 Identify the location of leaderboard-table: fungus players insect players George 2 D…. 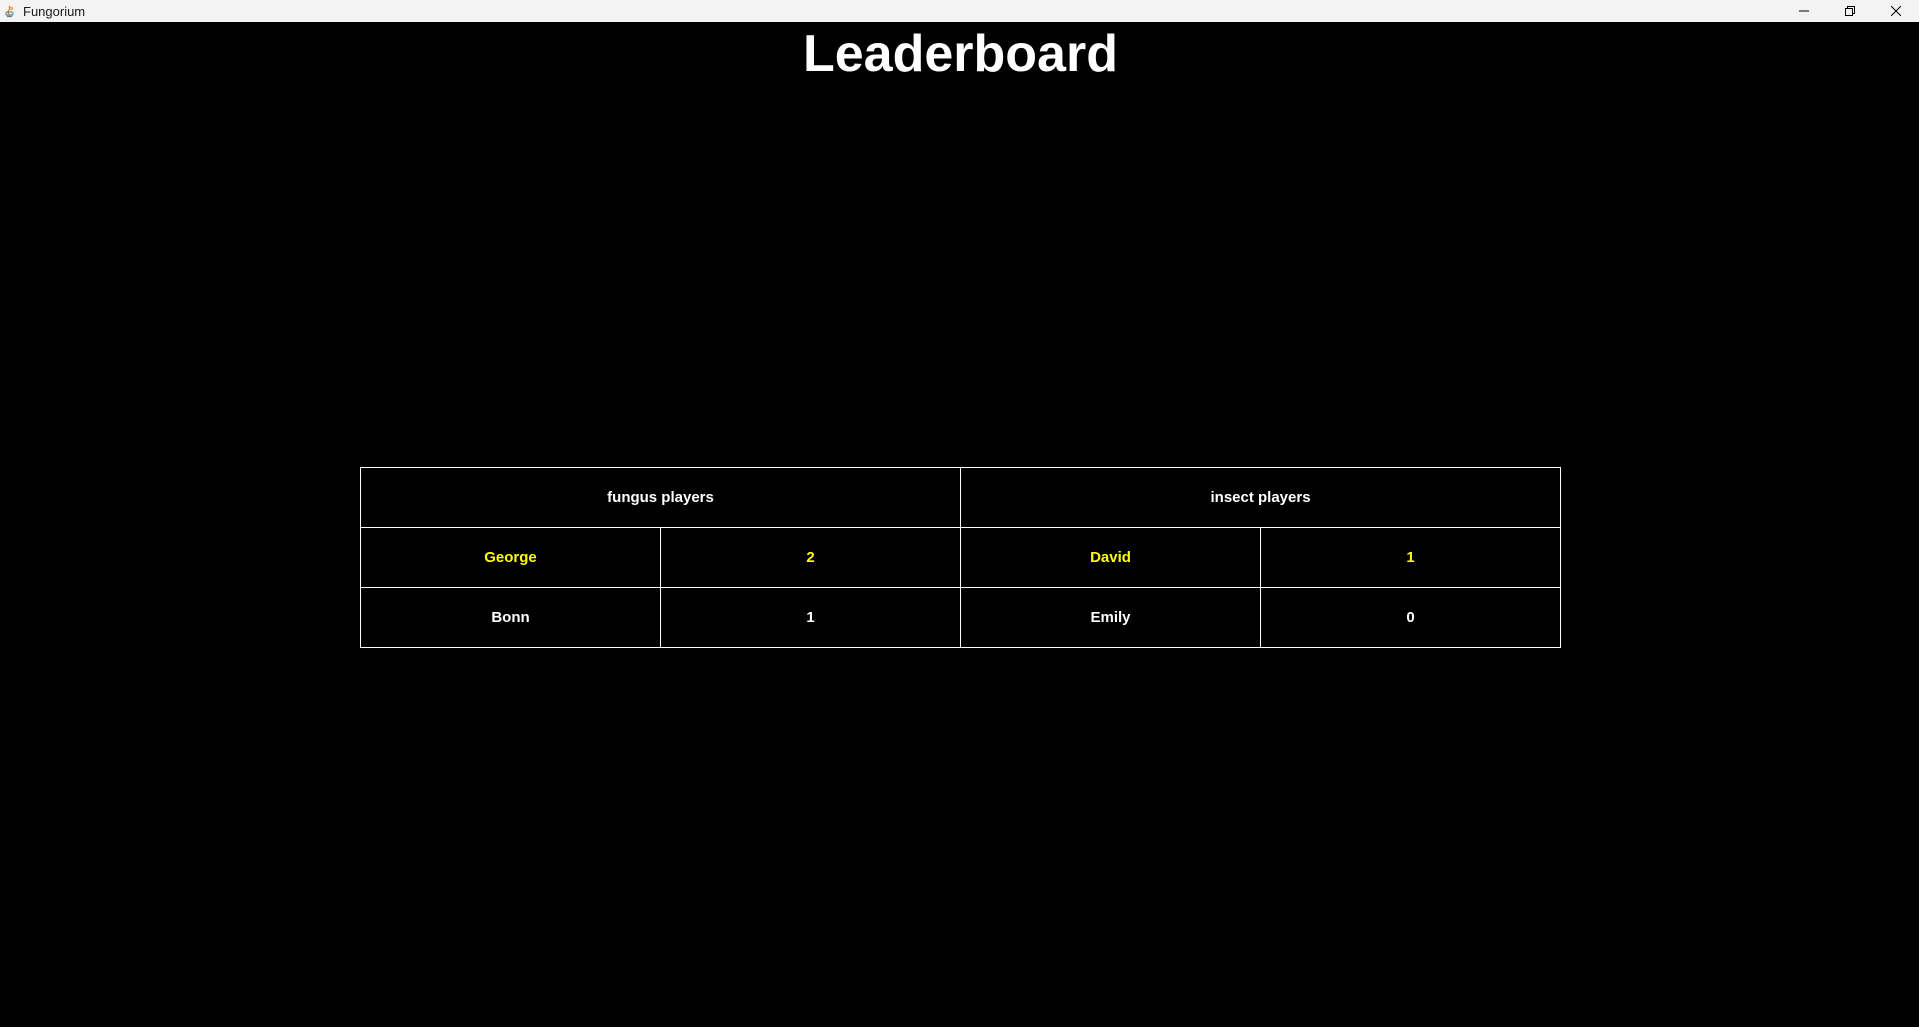
(960, 557).